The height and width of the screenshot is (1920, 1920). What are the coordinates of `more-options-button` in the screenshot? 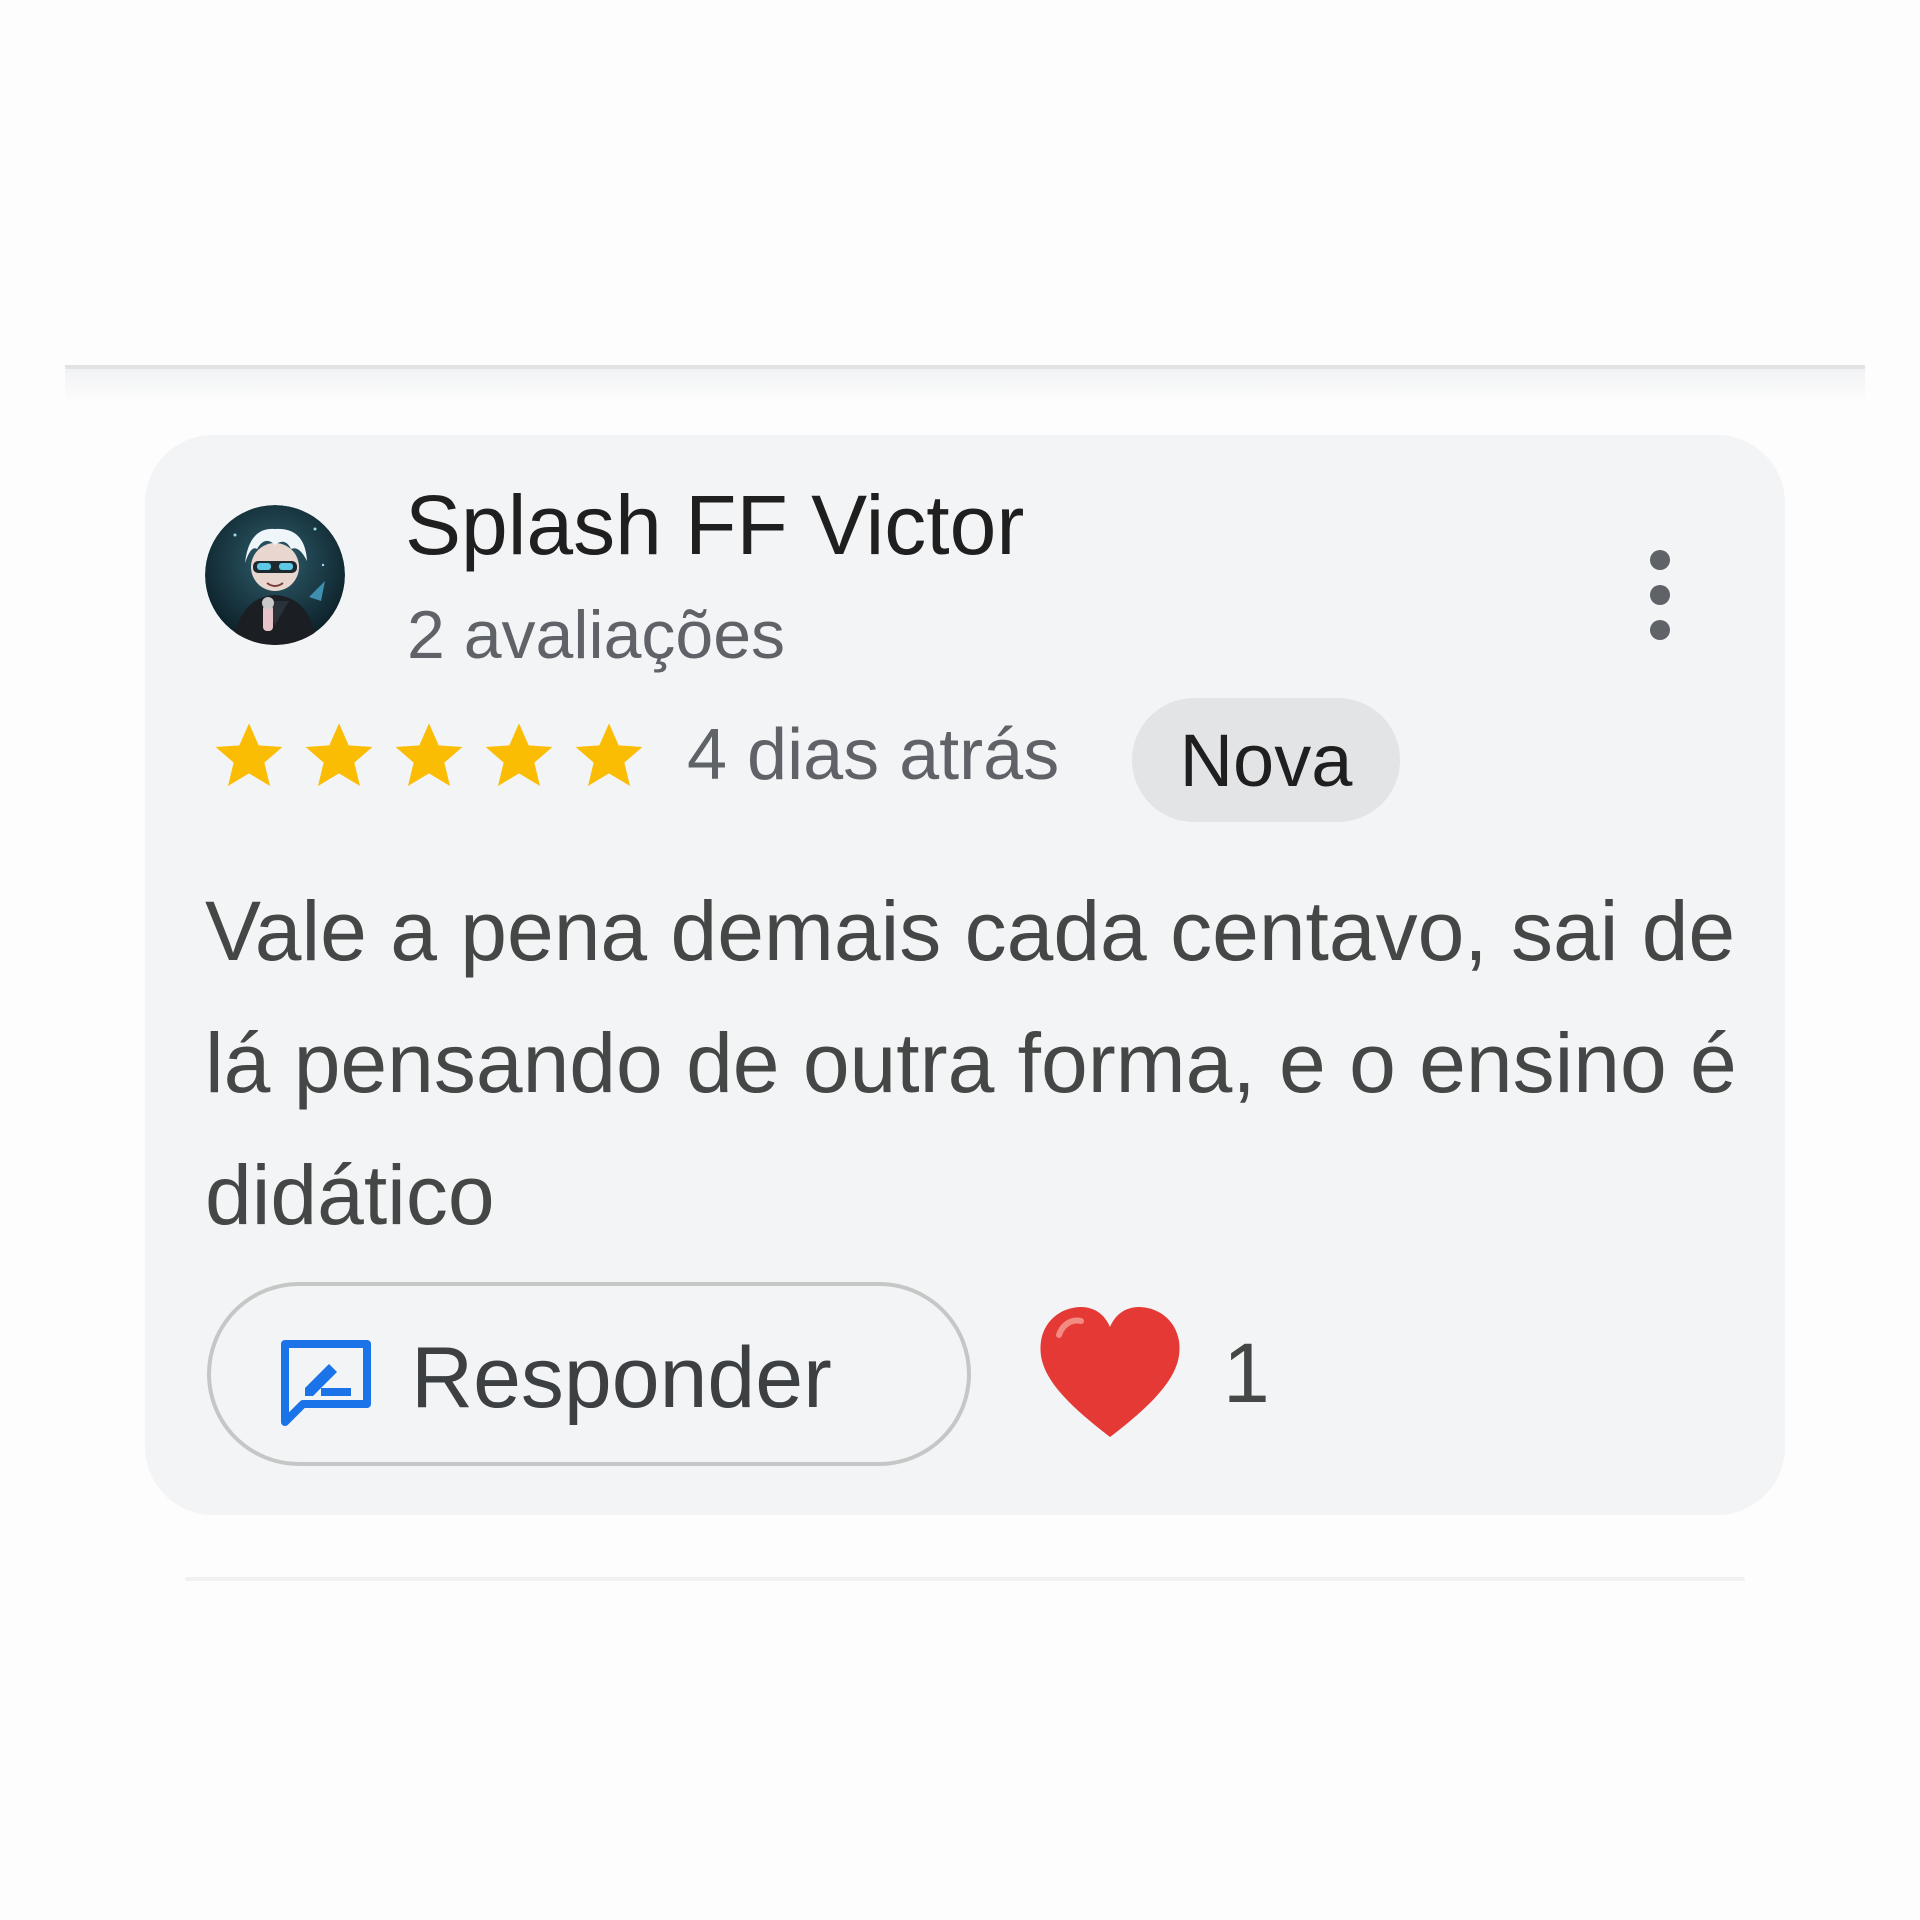 It's located at (1660, 595).